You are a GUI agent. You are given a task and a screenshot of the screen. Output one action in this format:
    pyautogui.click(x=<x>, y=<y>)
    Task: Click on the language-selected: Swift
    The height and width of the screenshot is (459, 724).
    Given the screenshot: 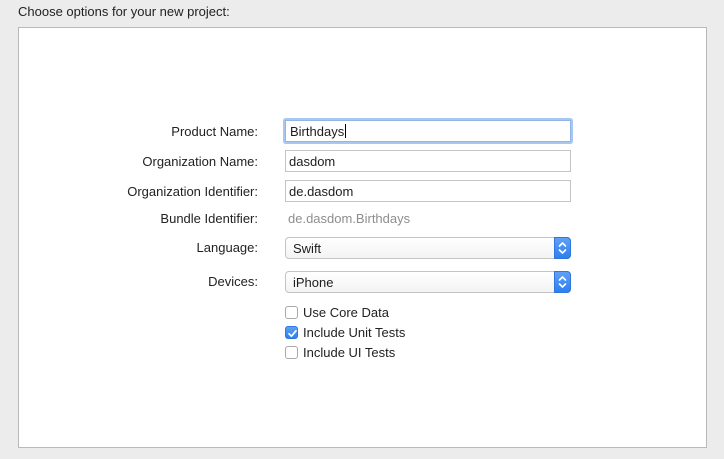 What is the action you would take?
    pyautogui.click(x=307, y=248)
    